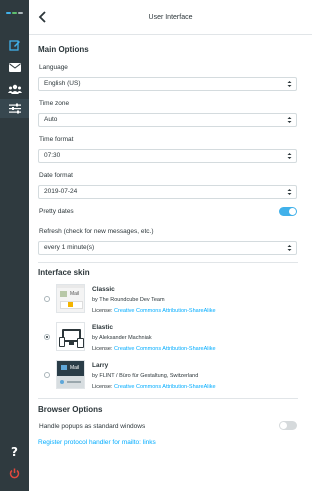 The height and width of the screenshot is (491, 320). Describe the element at coordinates (63, 49) in the screenshot. I see `section-main-options: Main Options` at that location.